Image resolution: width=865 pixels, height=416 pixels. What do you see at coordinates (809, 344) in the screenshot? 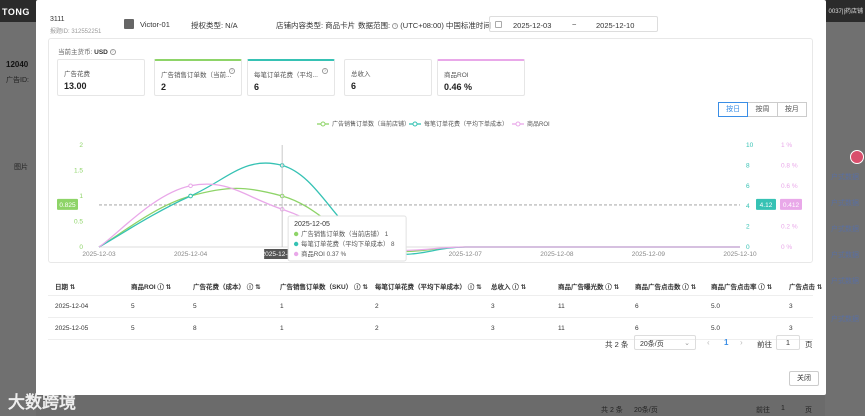
I see `page-unit: 页` at bounding box center [809, 344].